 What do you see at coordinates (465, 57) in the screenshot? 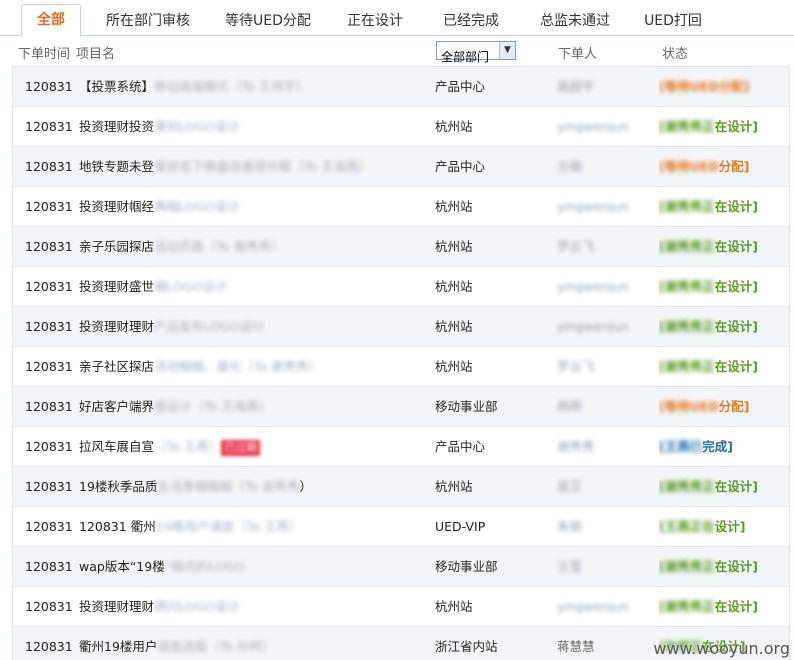
I see `dept-filter-value: 全部部门` at bounding box center [465, 57].